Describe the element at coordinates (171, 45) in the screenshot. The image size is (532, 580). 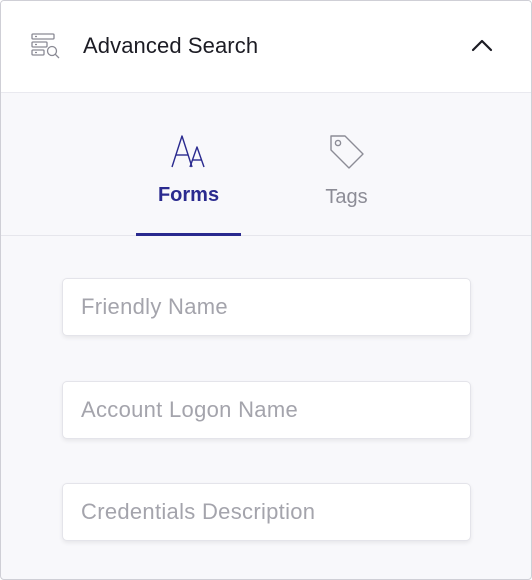
I see `panel-title: Advanced Search` at that location.